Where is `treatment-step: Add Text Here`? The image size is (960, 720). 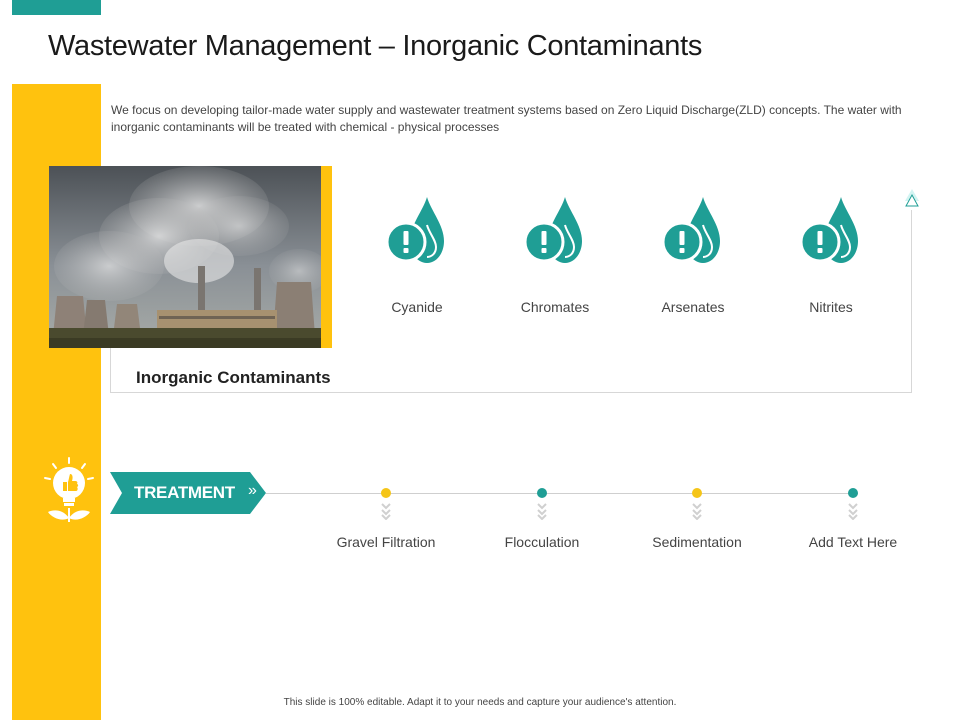
treatment-step: Add Text Here is located at coordinates (853, 519).